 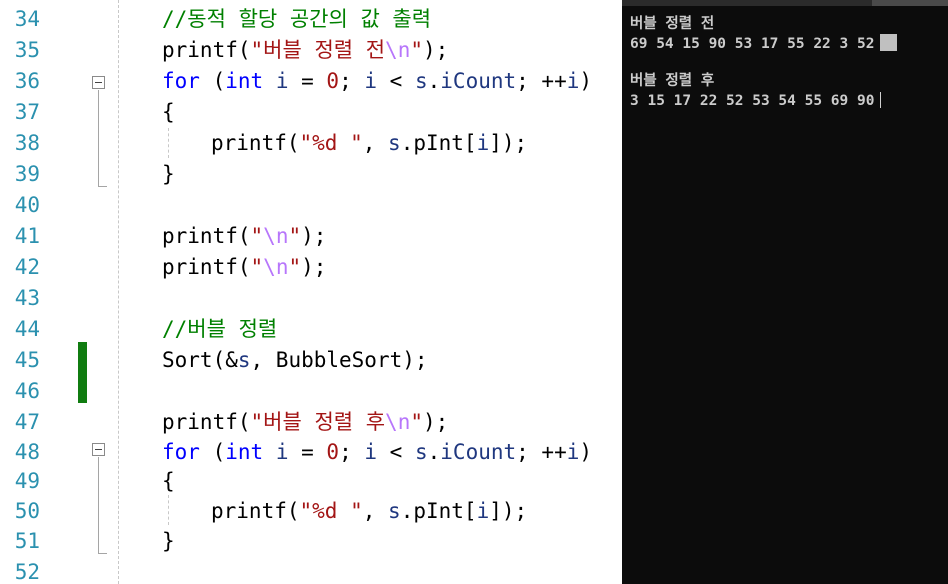 I want to click on keyword: int, so click(x=244, y=81).